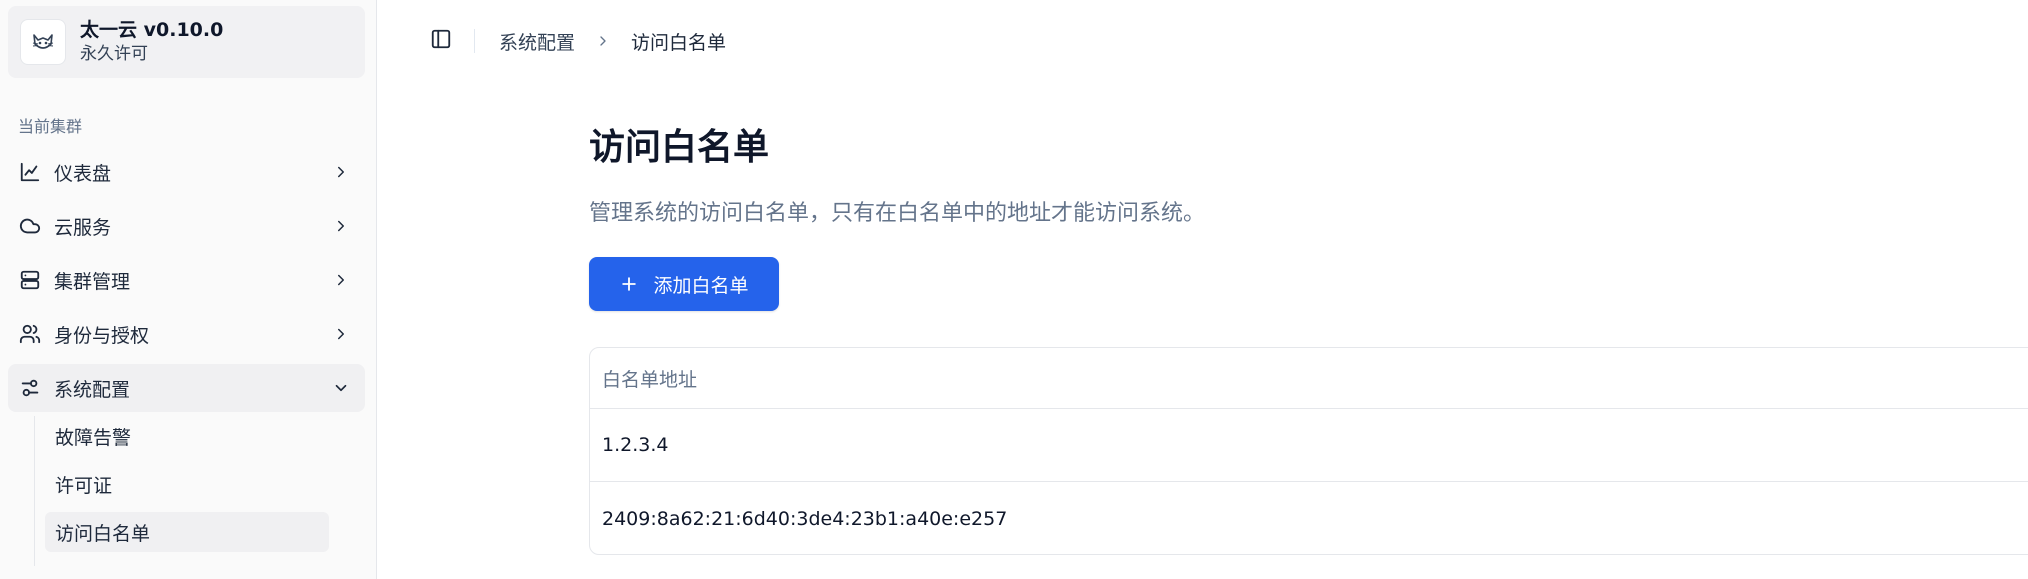 This screenshot has height=579, width=2028. What do you see at coordinates (186, 226) in the screenshot?
I see `sidebar-item-cloud-services: 云服务` at bounding box center [186, 226].